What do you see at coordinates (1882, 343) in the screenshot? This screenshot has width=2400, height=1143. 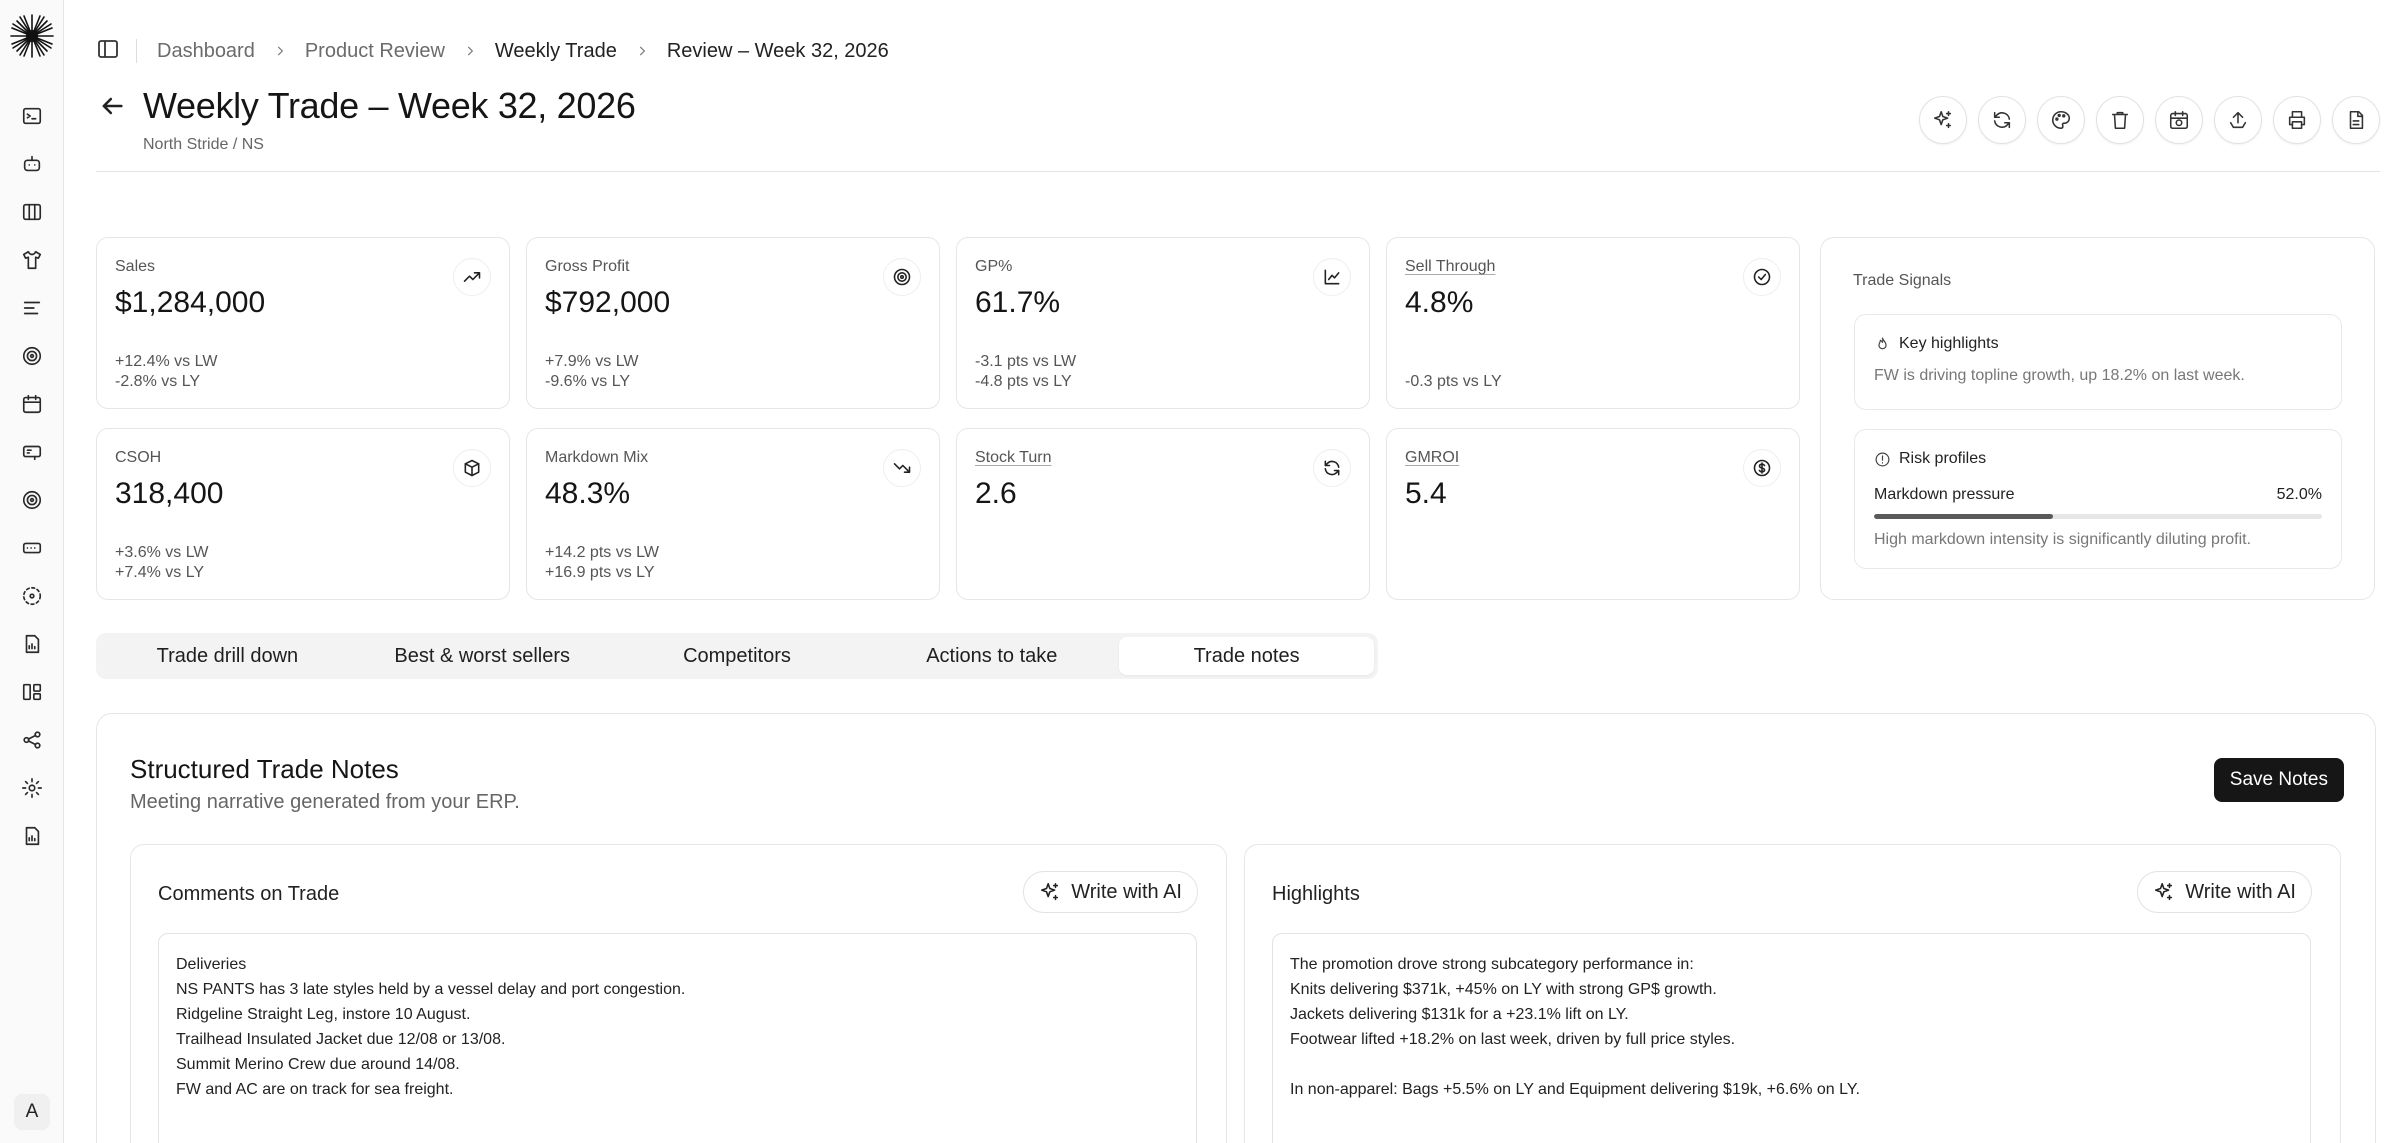 I see `flame-icon` at bounding box center [1882, 343].